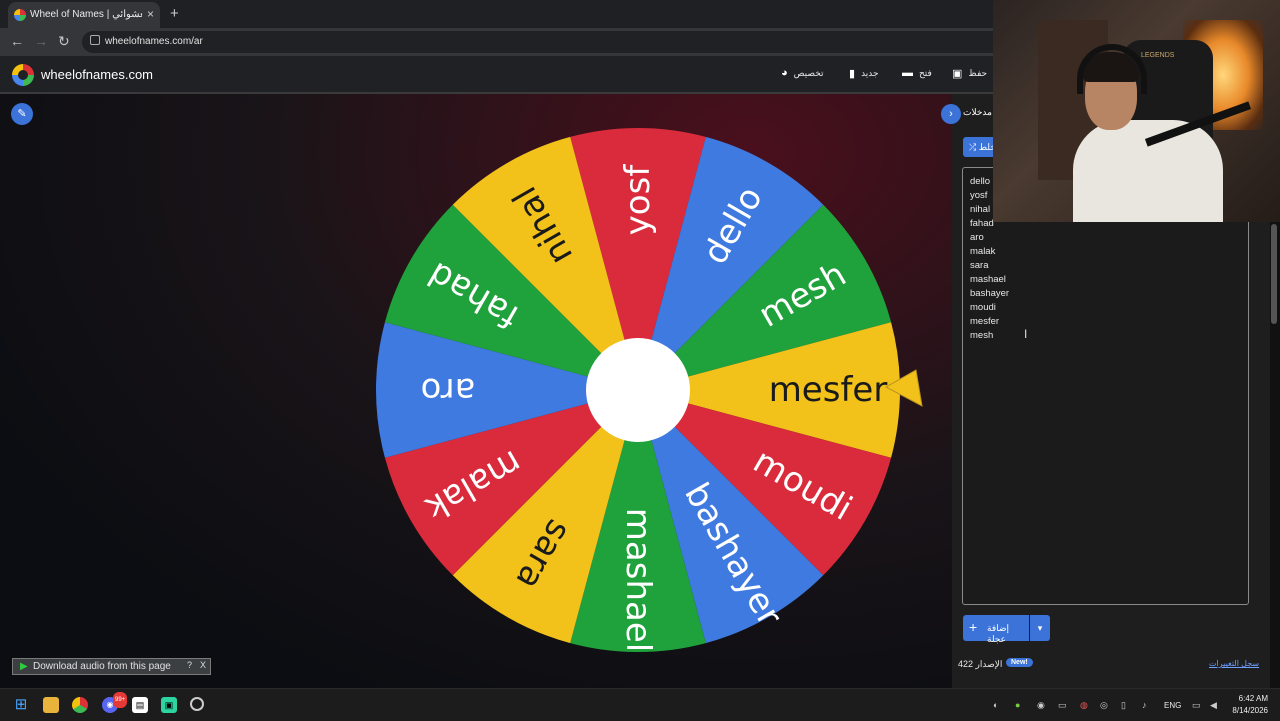  Describe the element at coordinates (41, 41) in the screenshot. I see `forward-button: →` at that location.